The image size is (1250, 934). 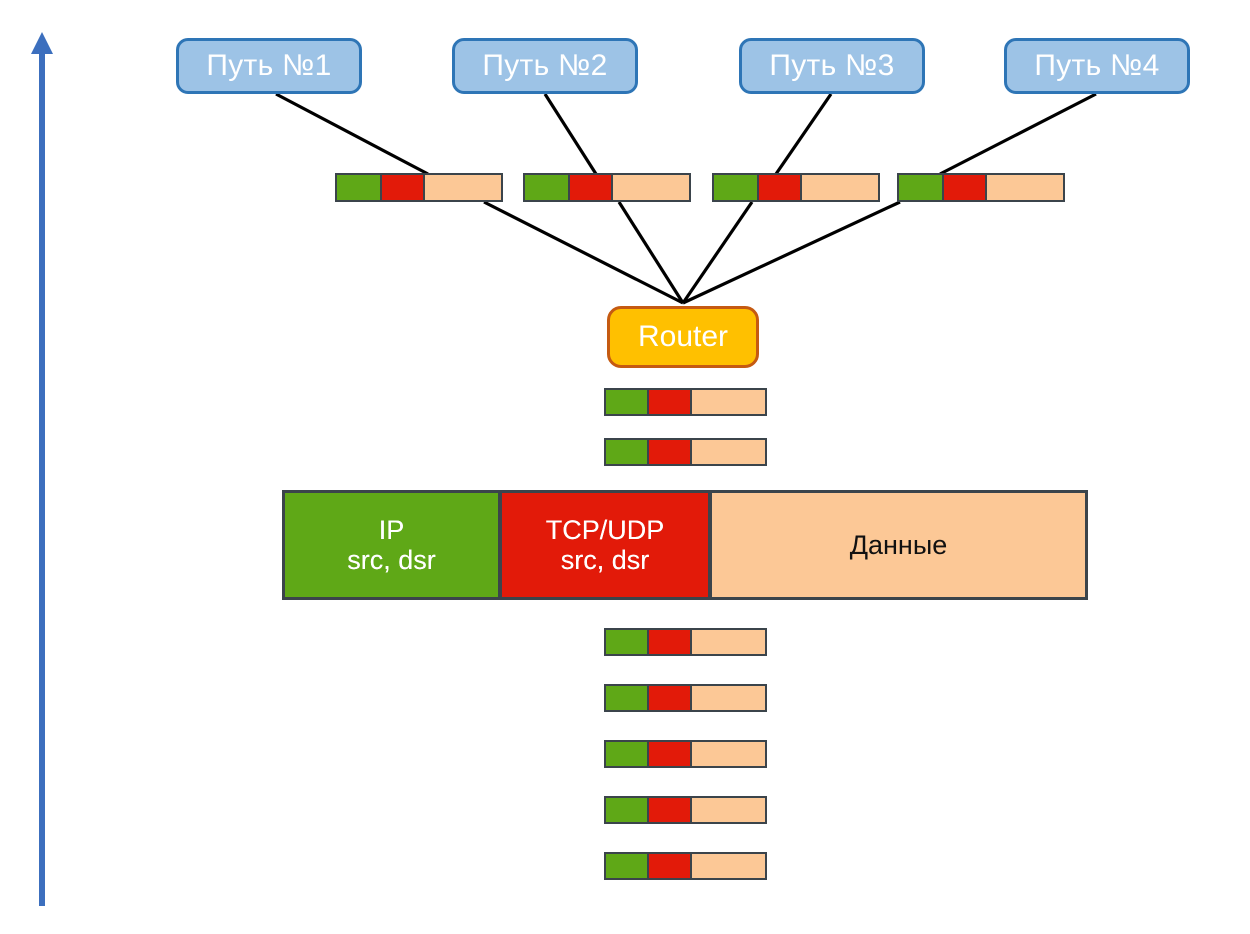 I want to click on segment-ip: IP src, dsr, so click(x=391, y=545).